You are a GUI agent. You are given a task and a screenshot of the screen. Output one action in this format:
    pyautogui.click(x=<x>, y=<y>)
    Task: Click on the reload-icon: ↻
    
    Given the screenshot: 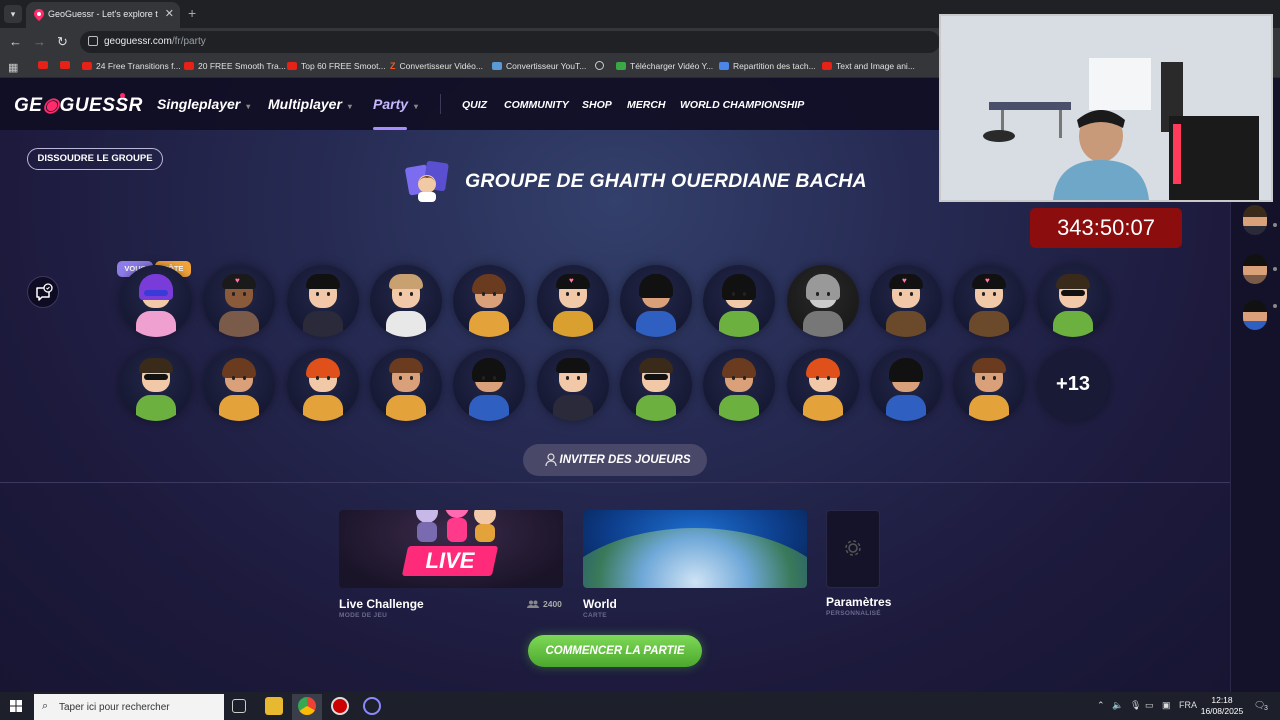 What is the action you would take?
    pyautogui.click(x=62, y=42)
    